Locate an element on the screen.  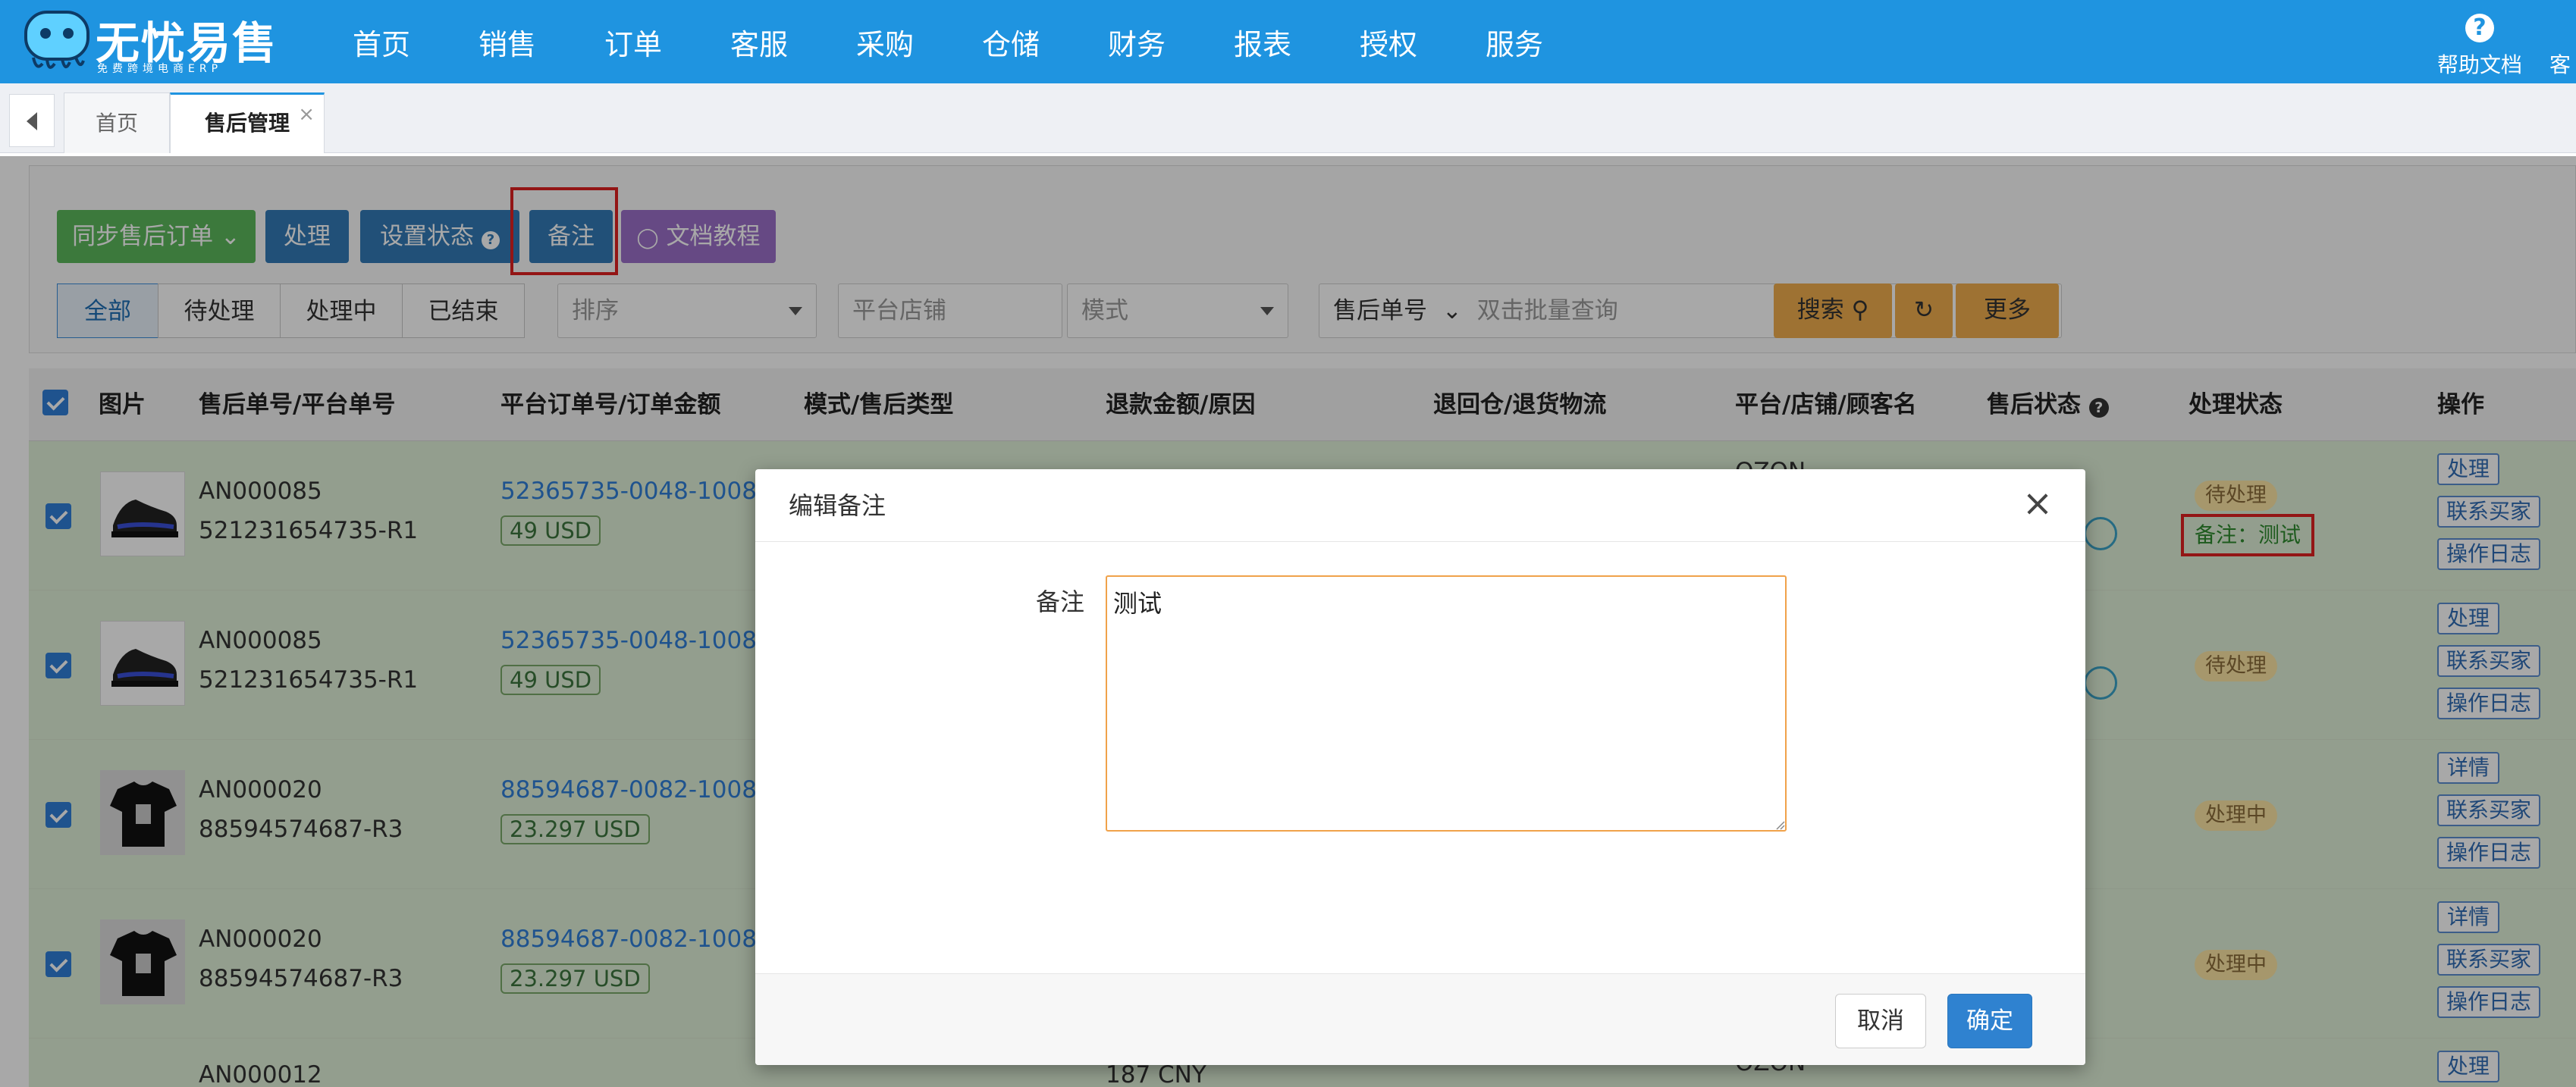
nav-item-orders: 订单 is located at coordinates (633, 41).